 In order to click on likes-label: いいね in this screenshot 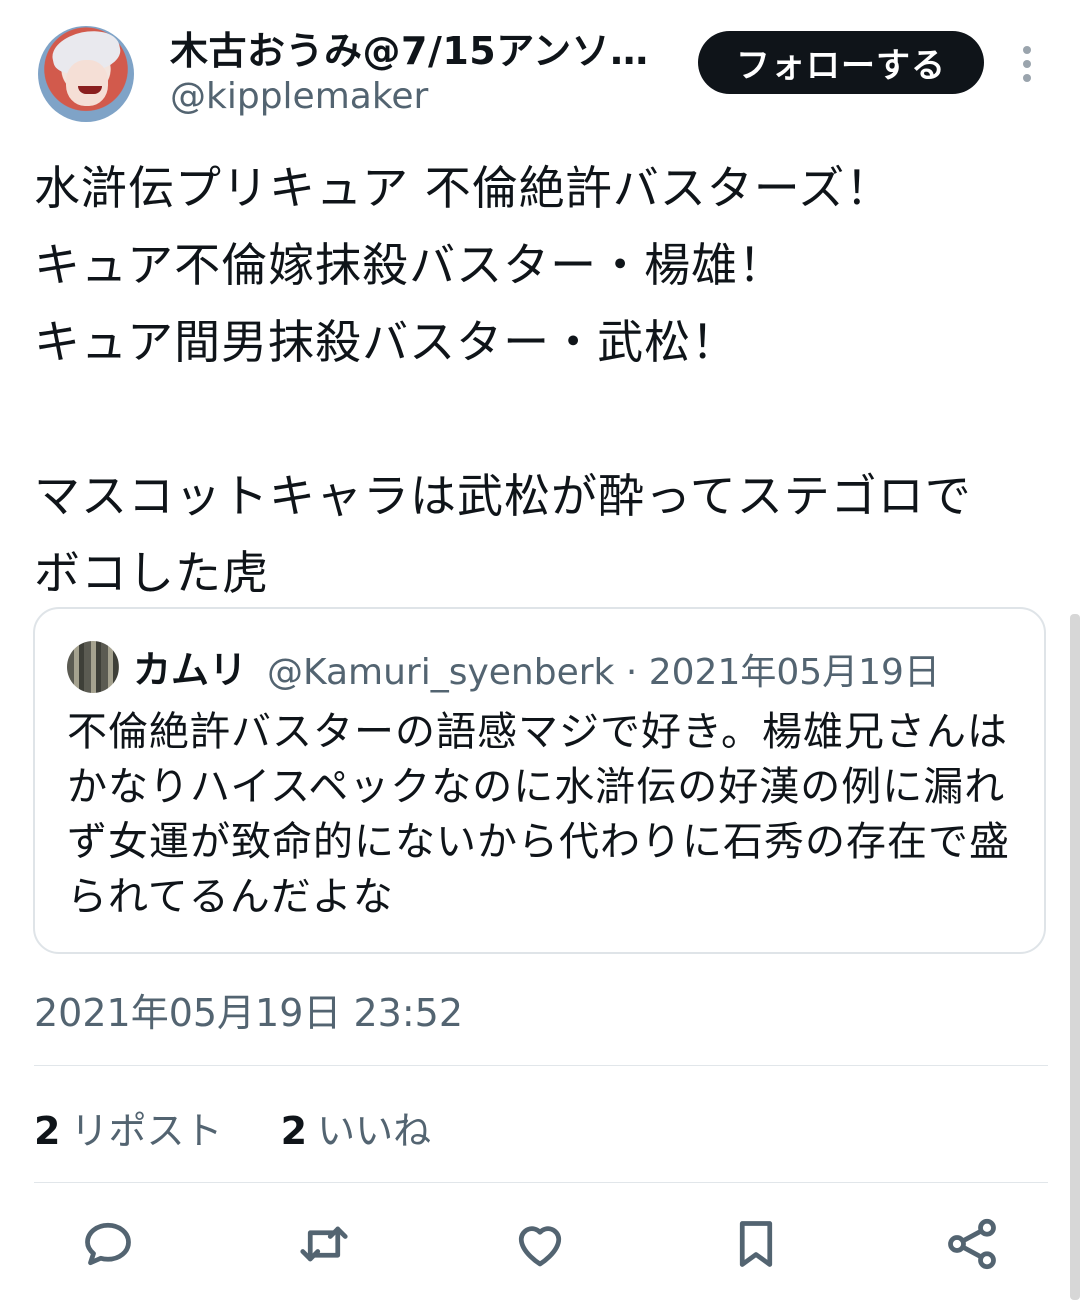, I will do `click(374, 1131)`.